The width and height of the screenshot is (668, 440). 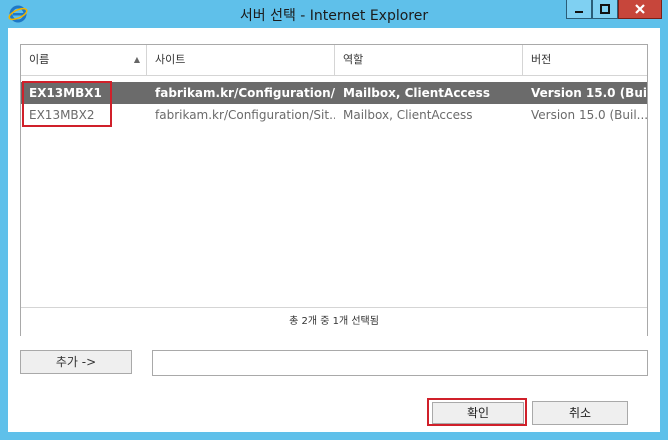 I want to click on column-header-label: 버전, so click(x=541, y=59).